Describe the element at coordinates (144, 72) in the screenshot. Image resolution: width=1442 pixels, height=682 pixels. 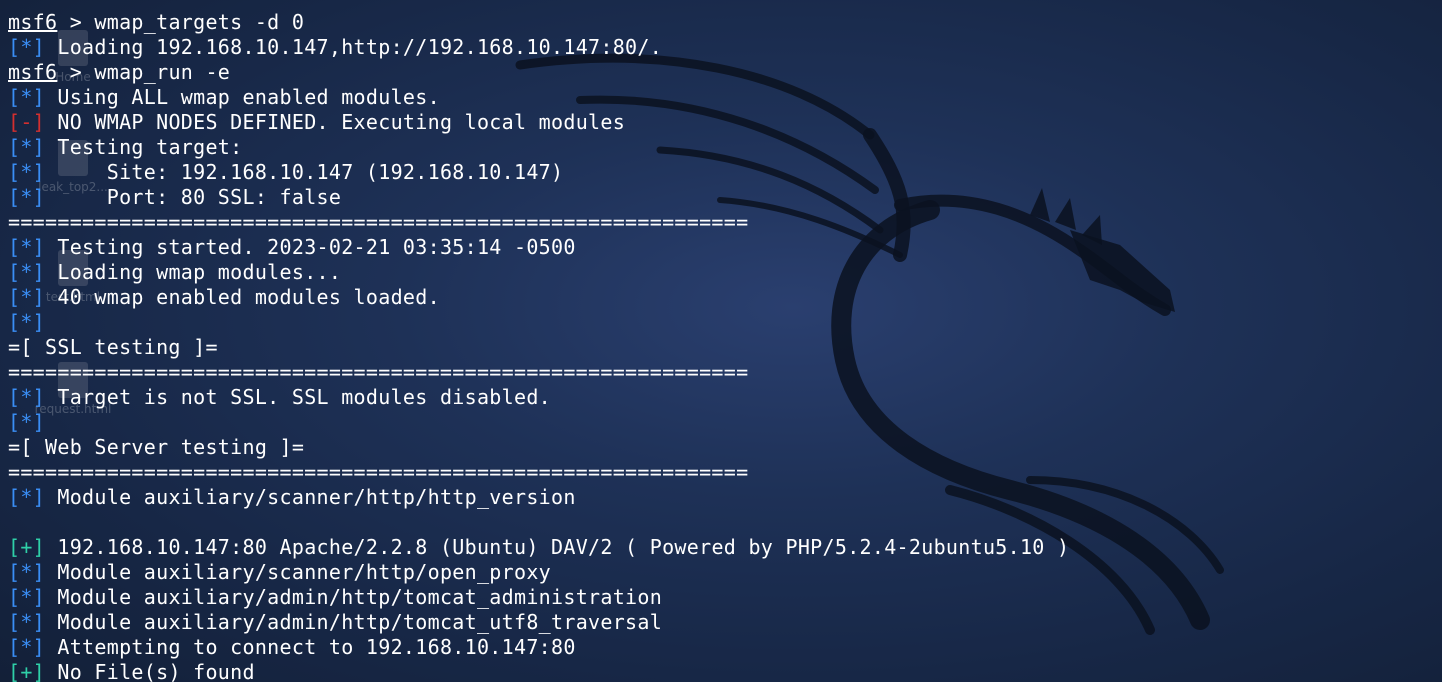
I see `terminal-line-text: > wmap_run -e` at that location.